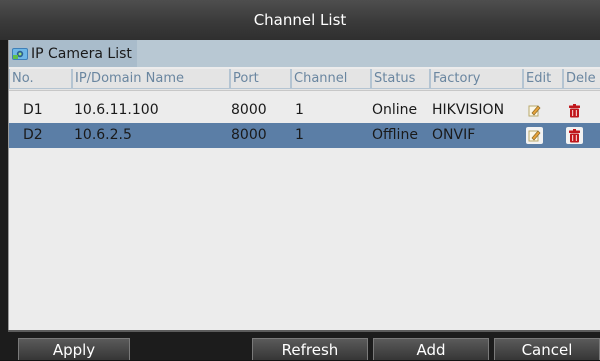 The image size is (600, 361). Describe the element at coordinates (395, 135) in the screenshot. I see `cell-status: Offline` at that location.